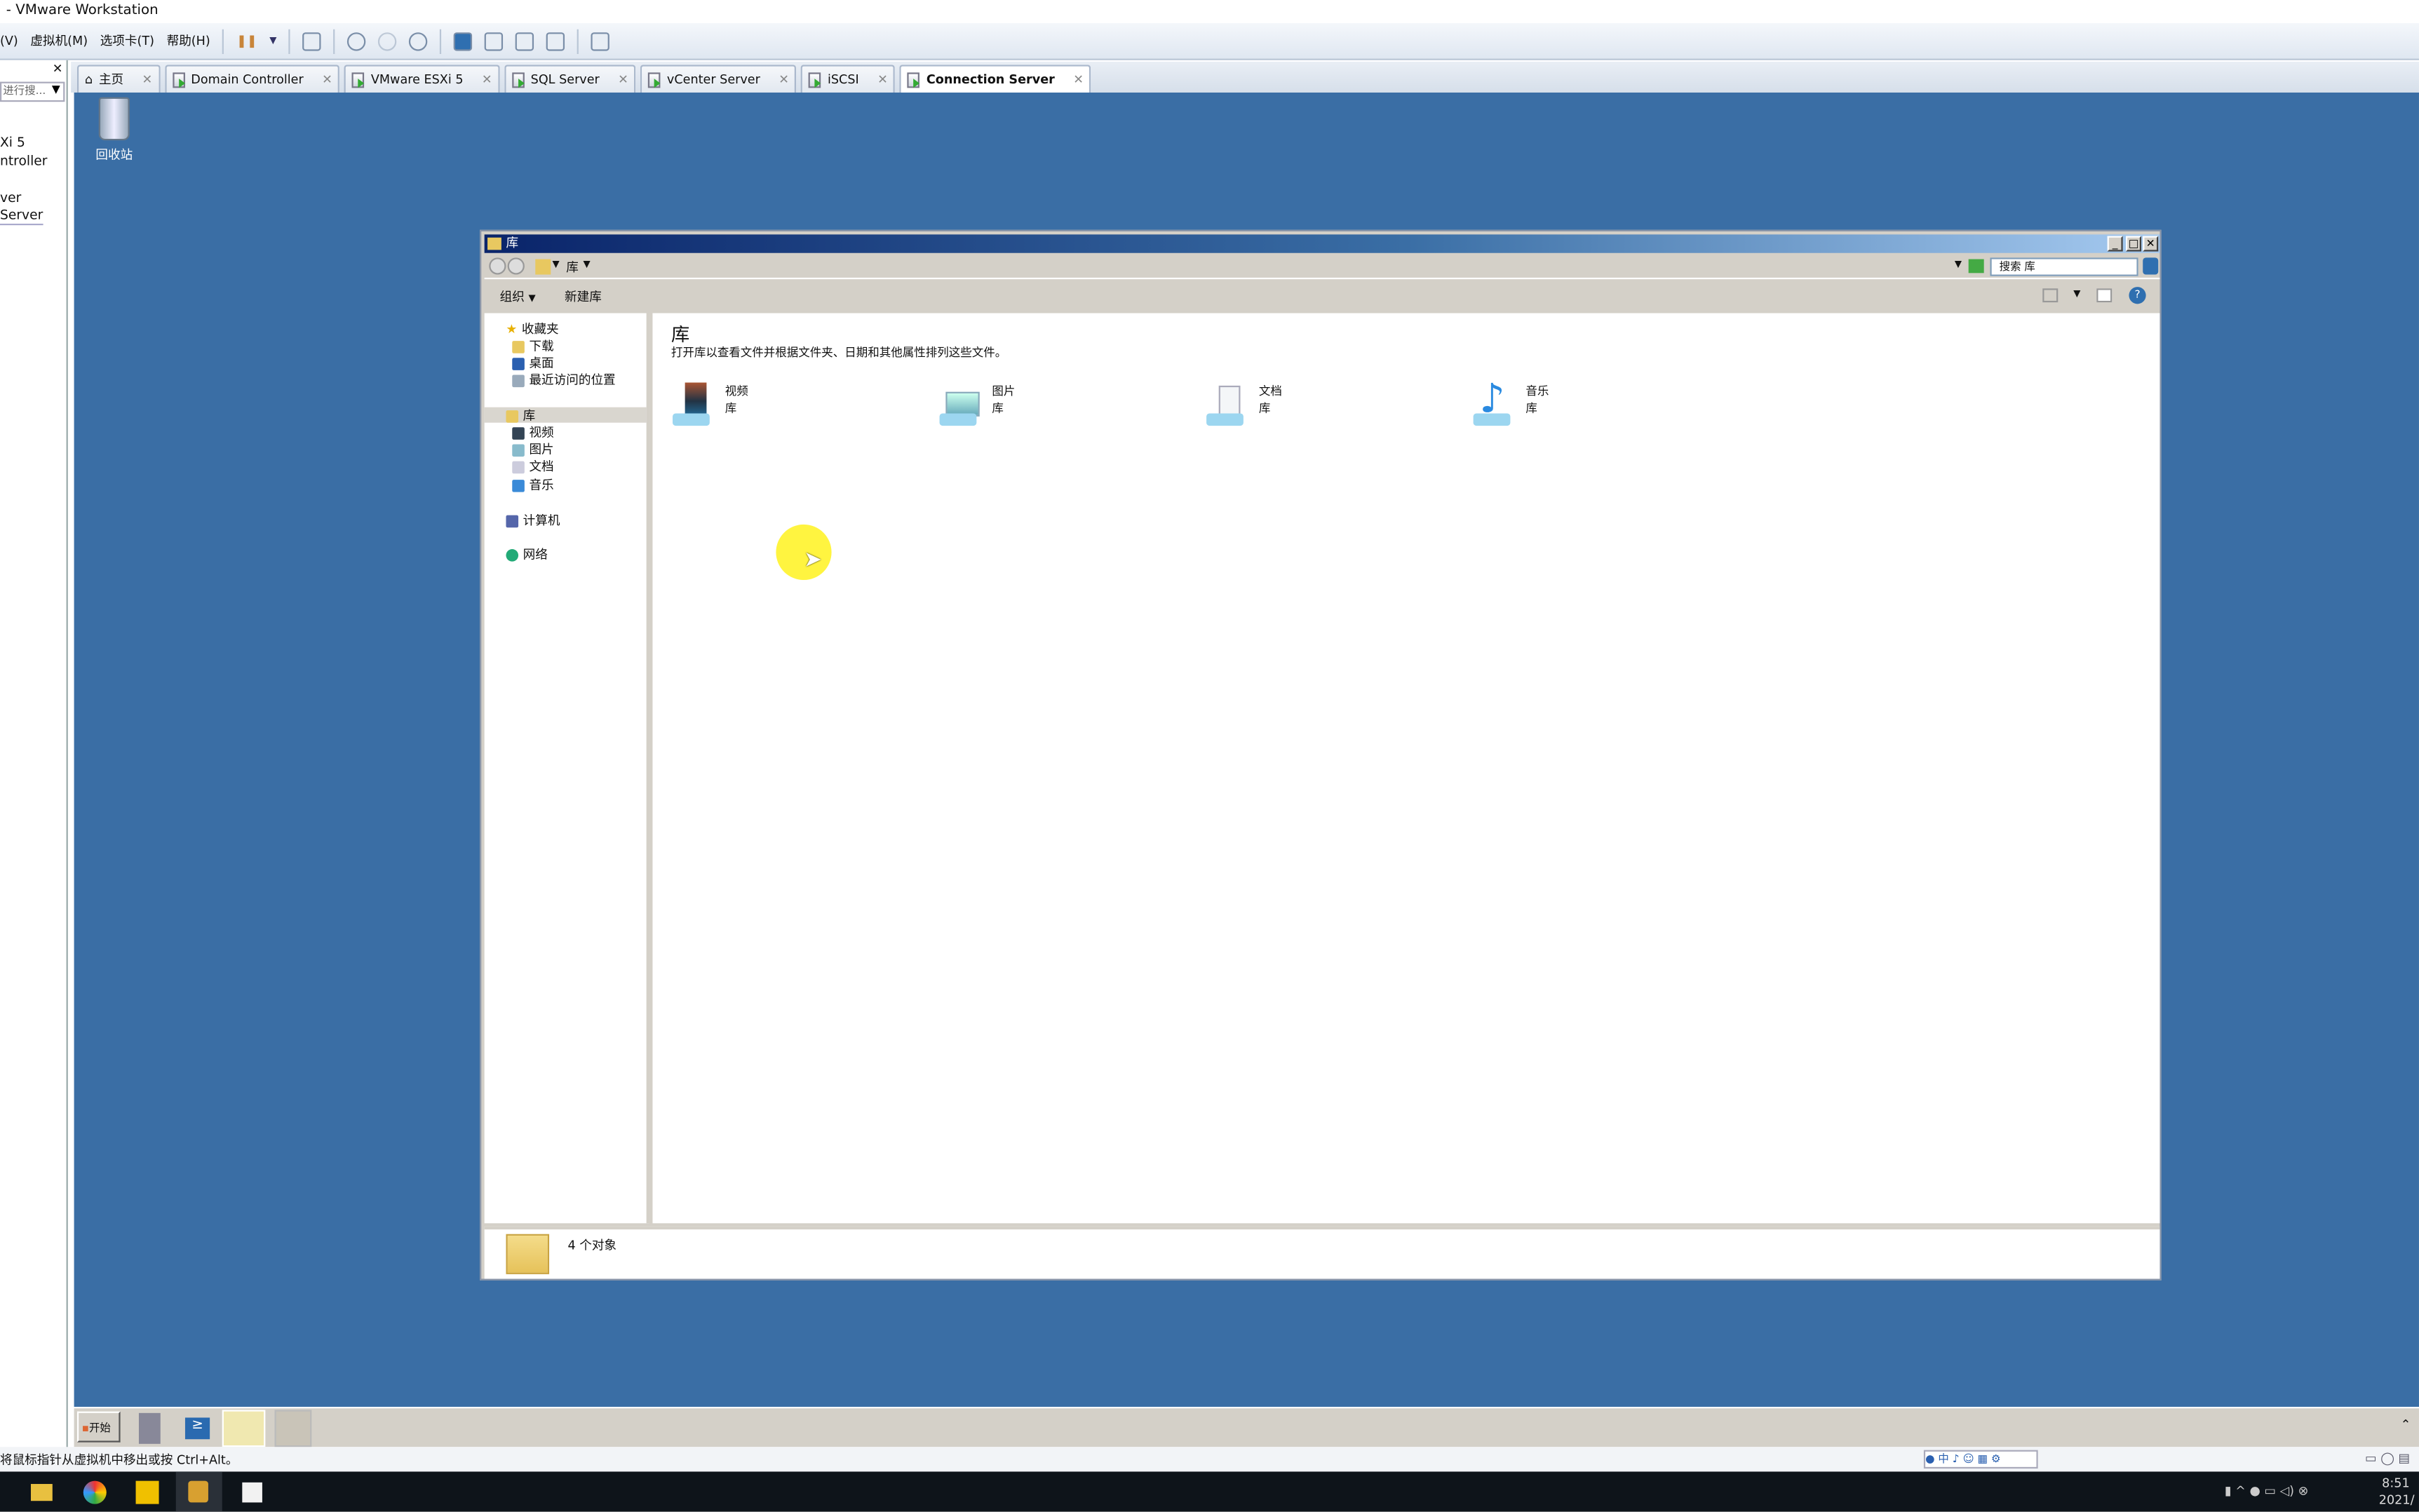  I want to click on vm-item-selected: Server, so click(21, 217).